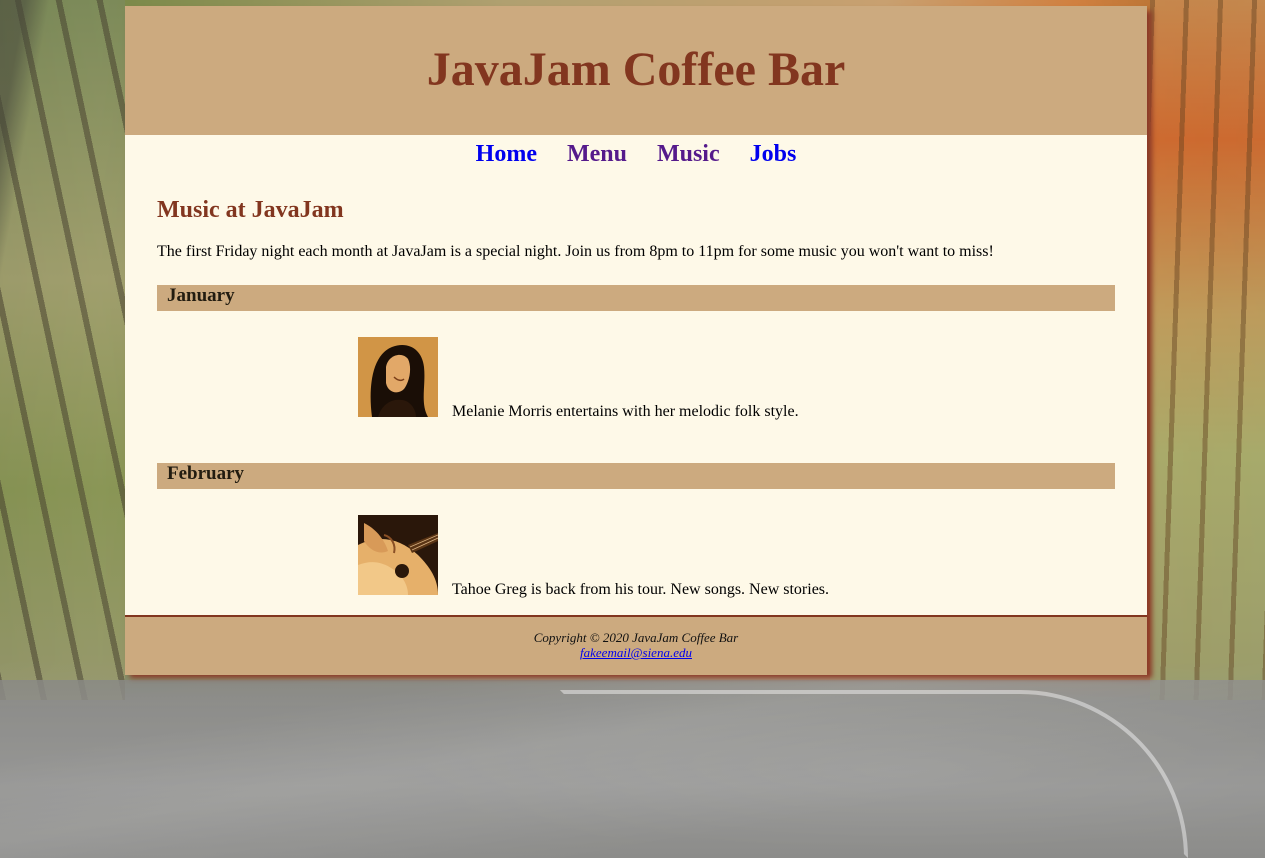  Describe the element at coordinates (398, 377) in the screenshot. I see `performer-photo-melanie` at that location.